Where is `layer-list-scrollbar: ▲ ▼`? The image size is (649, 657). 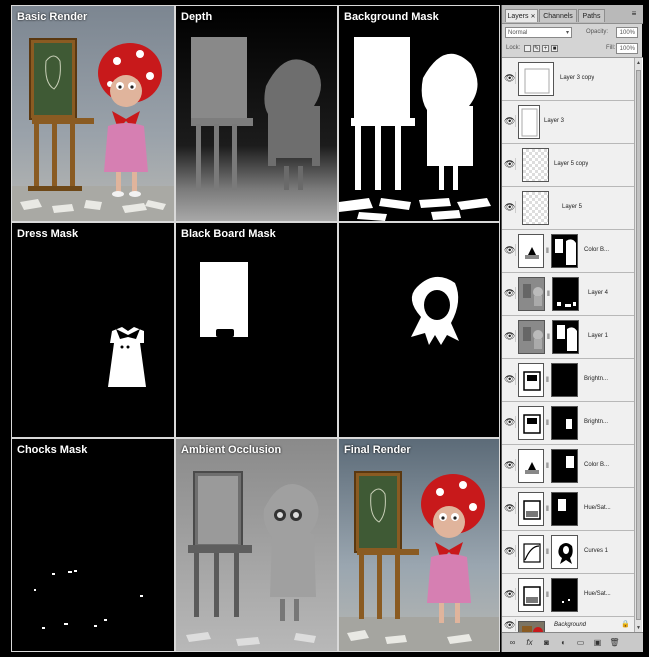 layer-list-scrollbar: ▲ ▼ is located at coordinates (638, 345).